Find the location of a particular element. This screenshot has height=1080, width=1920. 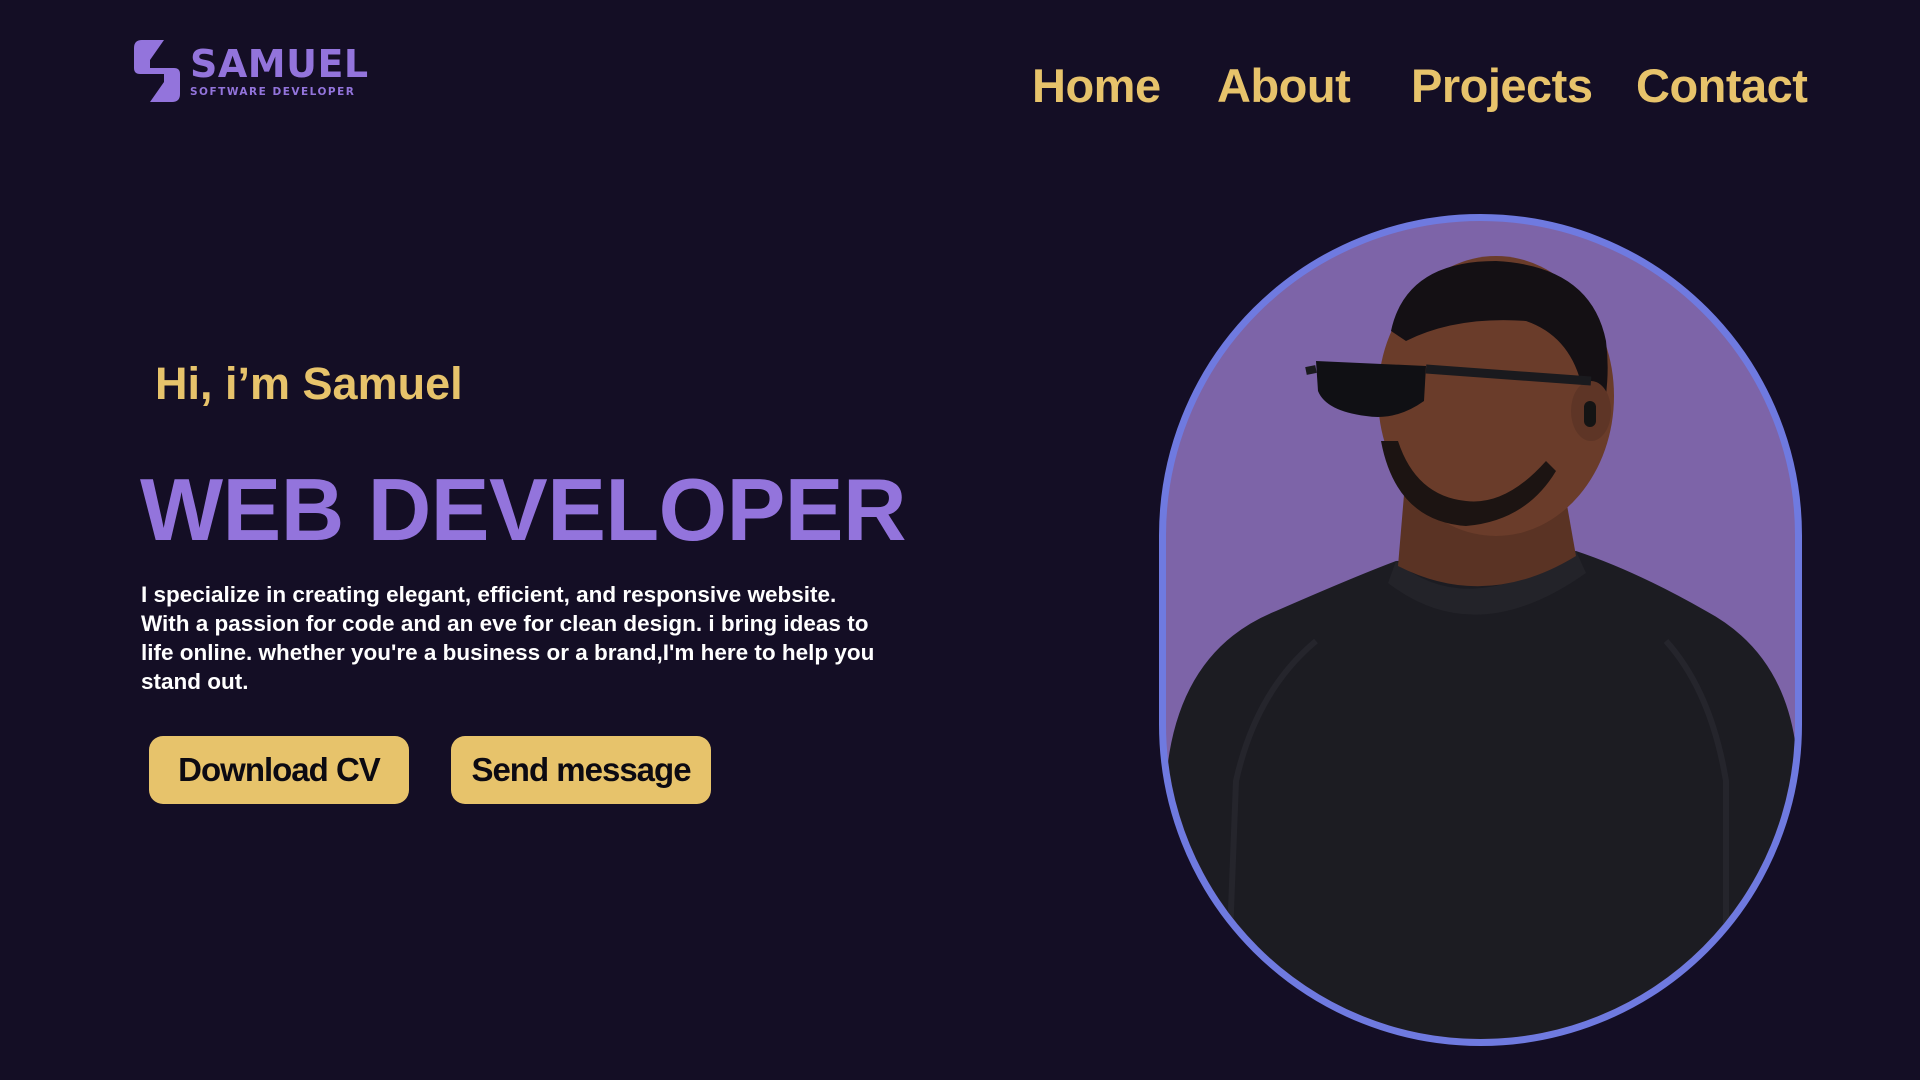

download-cv-button: Download CV is located at coordinates (279, 770).